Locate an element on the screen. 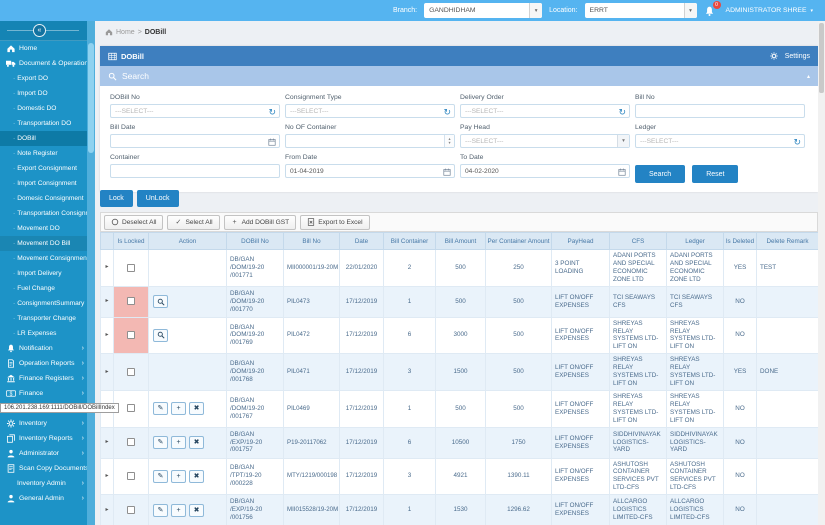 The width and height of the screenshot is (825, 525). consignment-type-input: ---SELECT--- ↻ is located at coordinates (370, 111).